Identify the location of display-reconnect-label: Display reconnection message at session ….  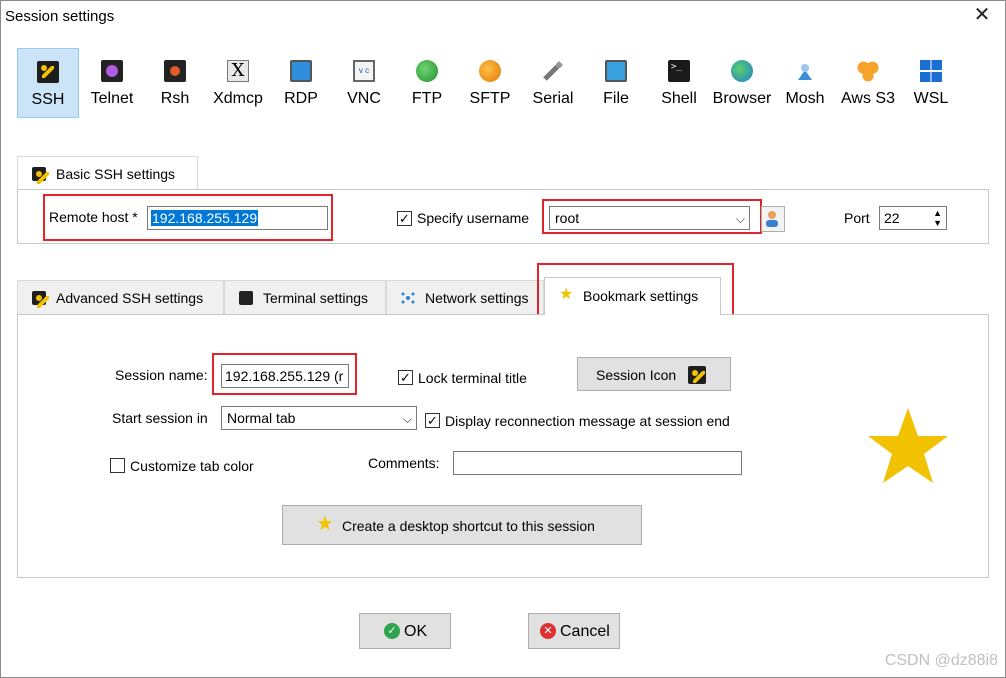
(587, 421).